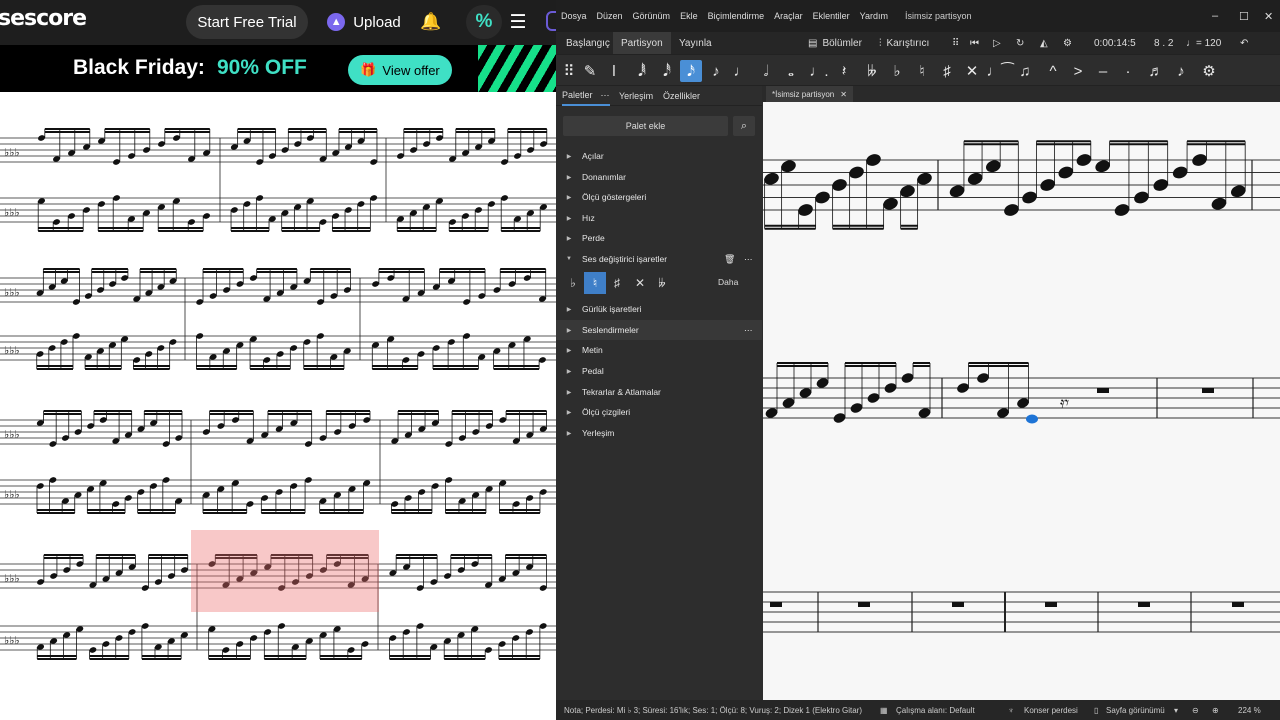  What do you see at coordinates (1181, 71) in the screenshot?
I see `voice-icon: ♪` at bounding box center [1181, 71].